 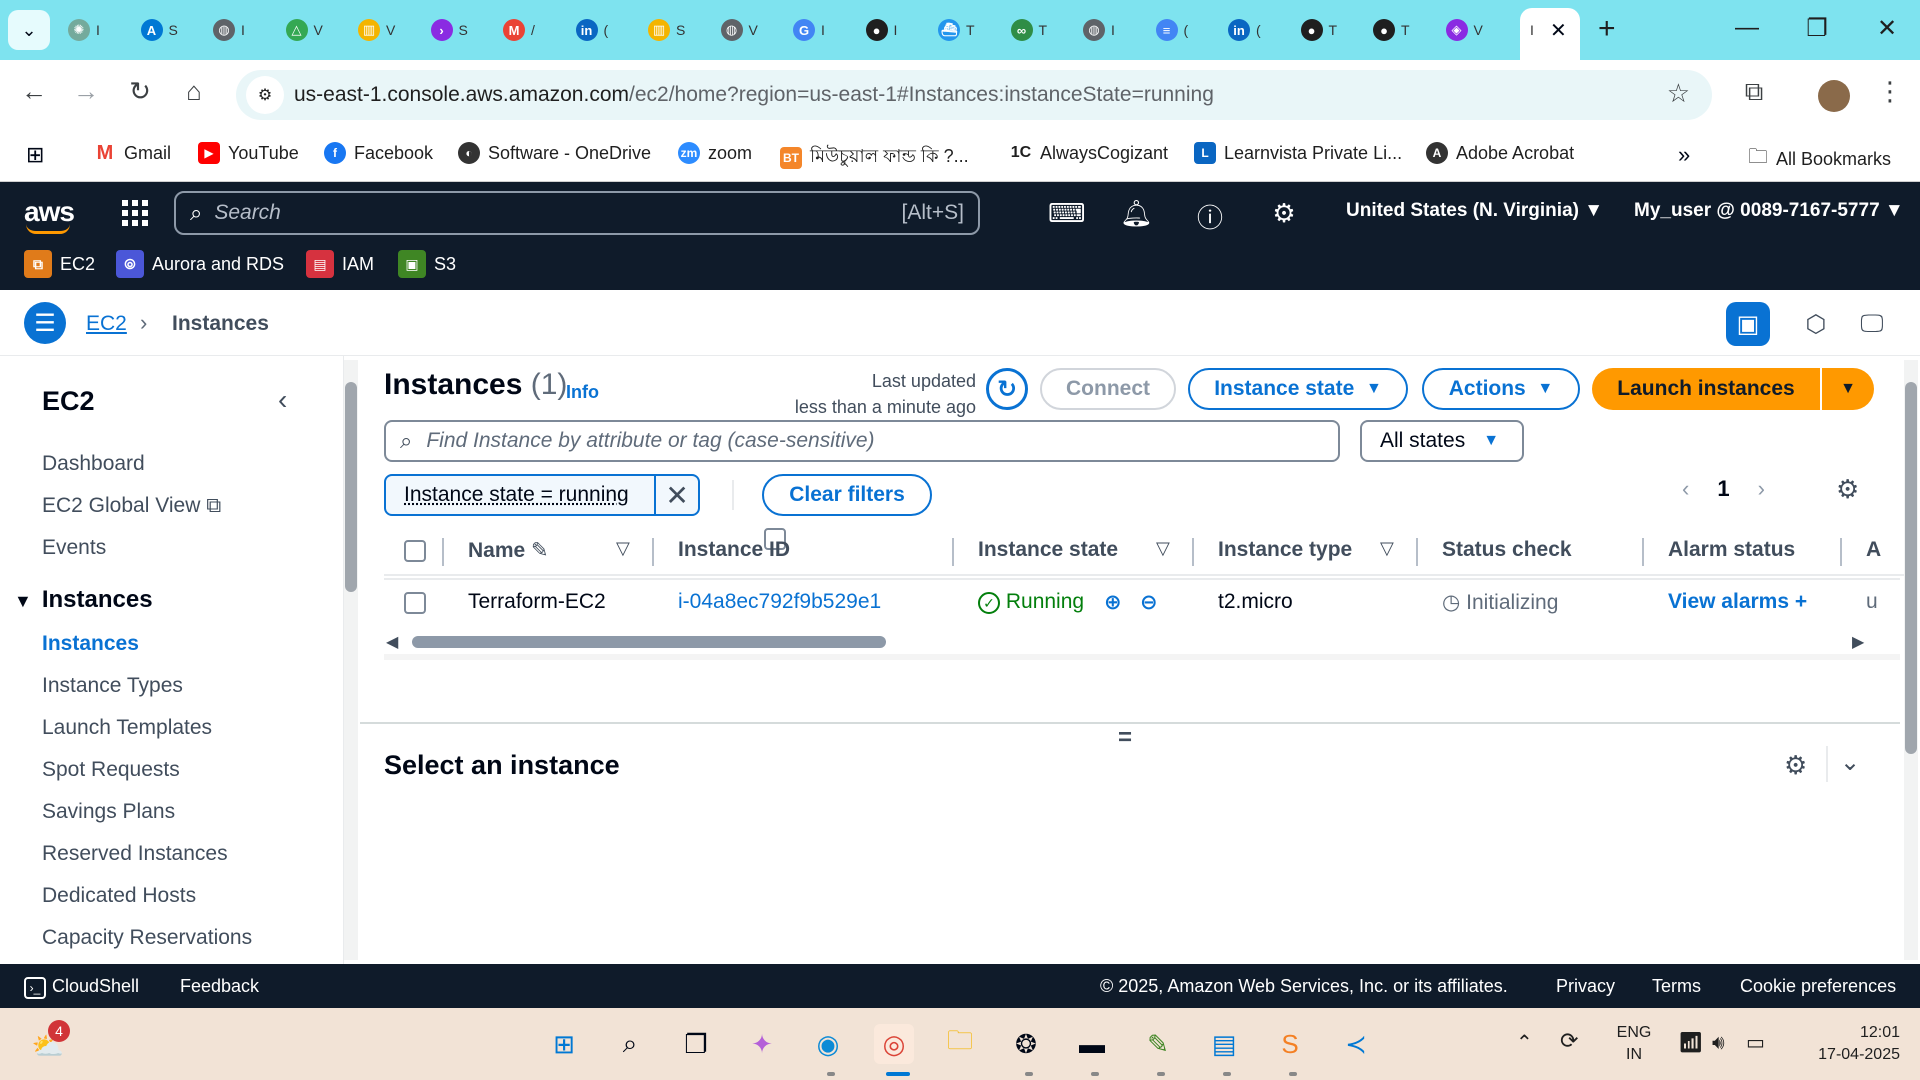 I want to click on page-number: 1, so click(x=1723, y=489).